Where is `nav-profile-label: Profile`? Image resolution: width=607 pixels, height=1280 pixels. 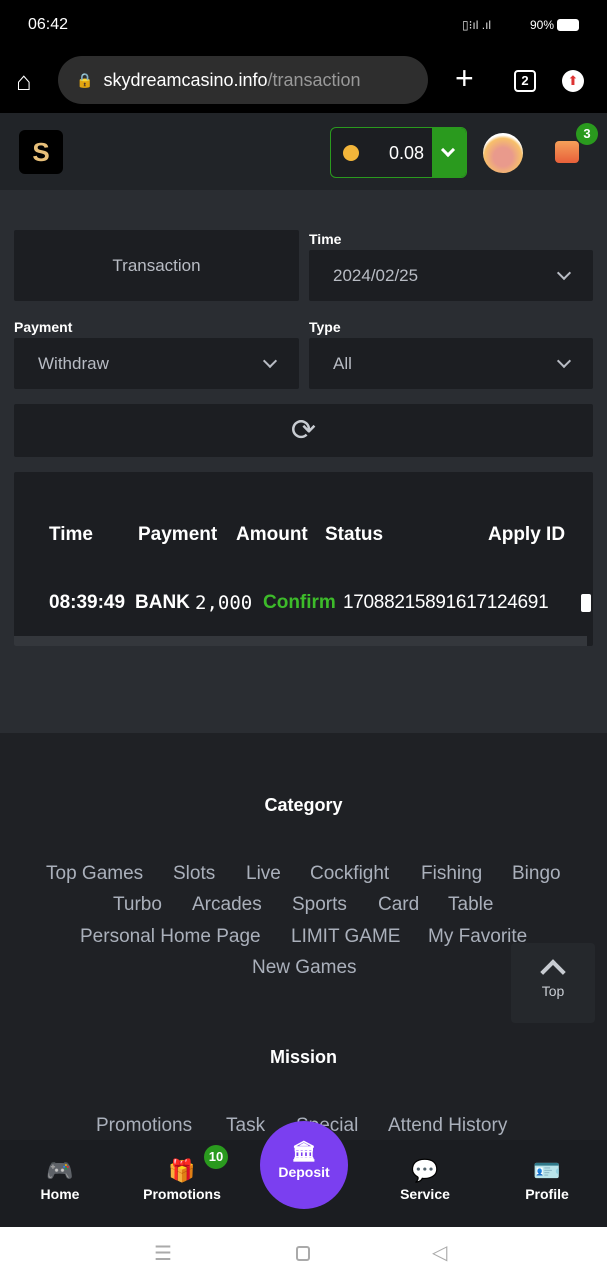 nav-profile-label: Profile is located at coordinates (547, 1194).